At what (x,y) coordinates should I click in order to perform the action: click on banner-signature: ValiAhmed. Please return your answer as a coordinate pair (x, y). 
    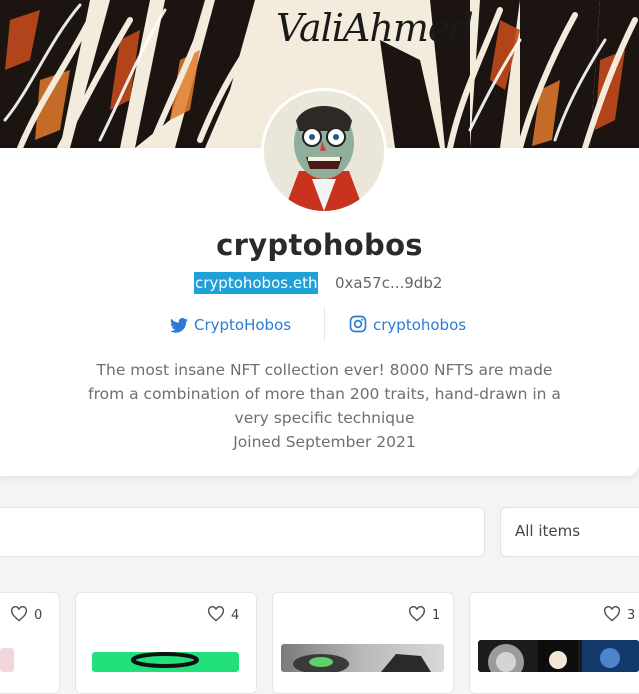
    Looking at the image, I should click on (375, 28).